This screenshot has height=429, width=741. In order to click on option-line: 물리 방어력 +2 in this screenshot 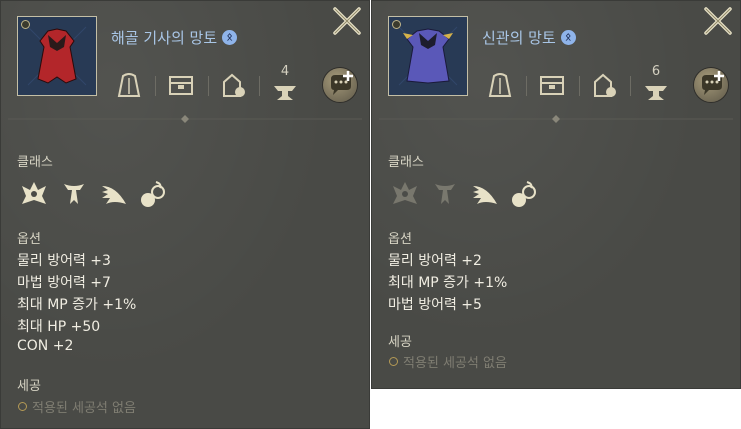, I will do `click(435, 261)`.